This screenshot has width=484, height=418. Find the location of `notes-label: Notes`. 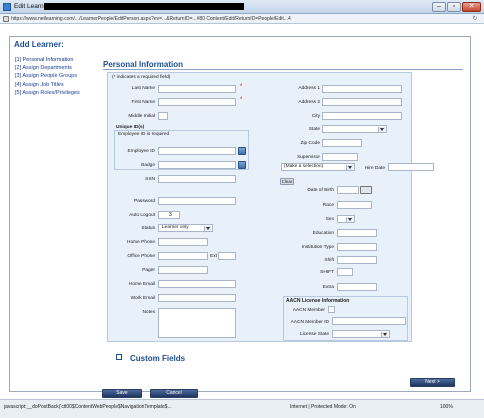

notes-label: Notes is located at coordinates (148, 312).